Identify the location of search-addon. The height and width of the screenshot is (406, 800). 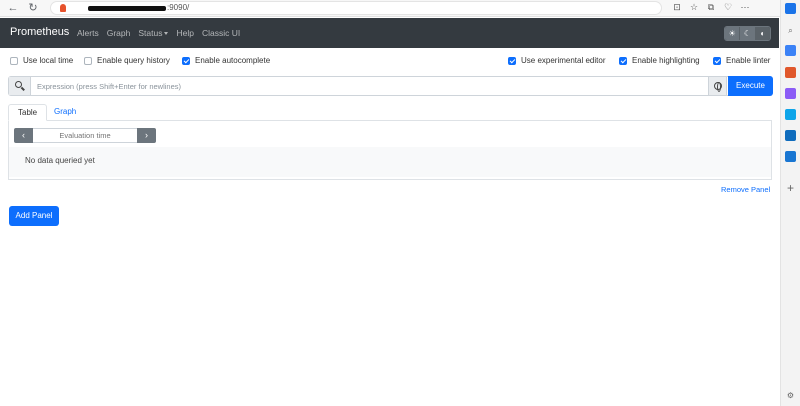
(20, 86).